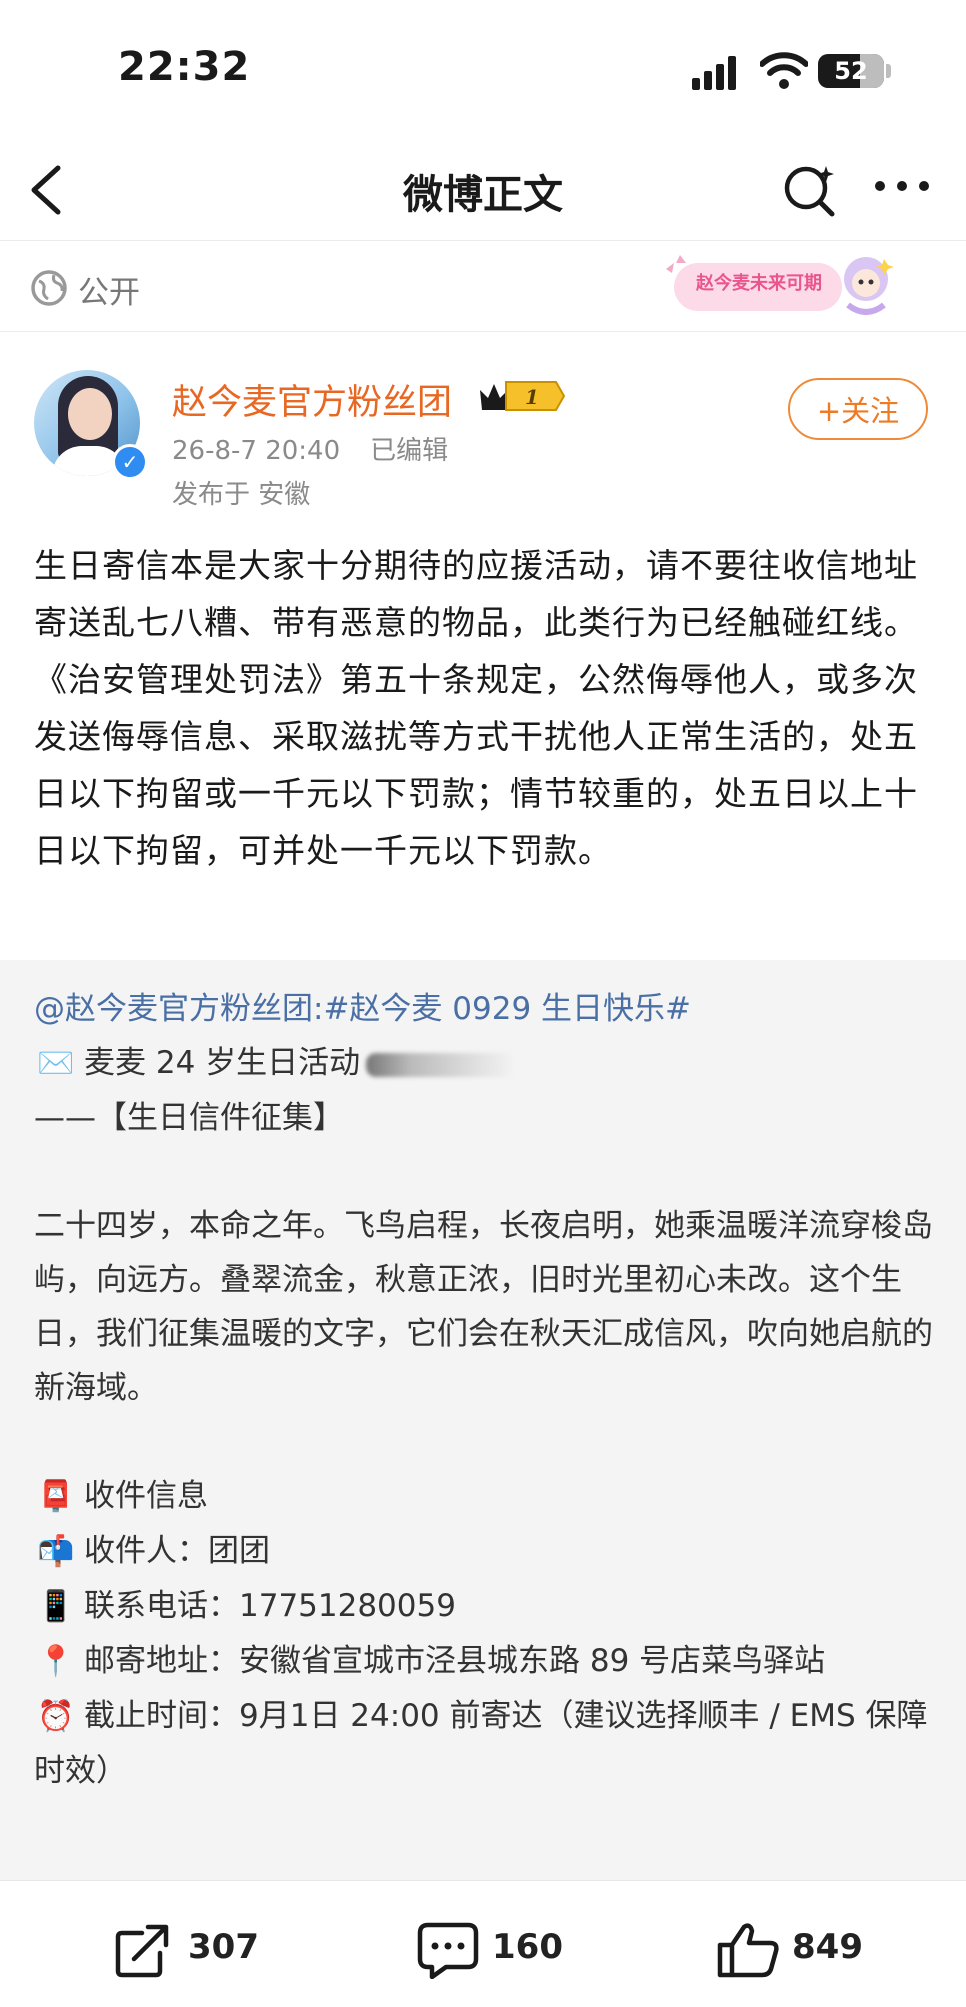 The height and width of the screenshot is (2007, 966). Describe the element at coordinates (187, 1949) in the screenshot. I see `repost-button: 307` at that location.